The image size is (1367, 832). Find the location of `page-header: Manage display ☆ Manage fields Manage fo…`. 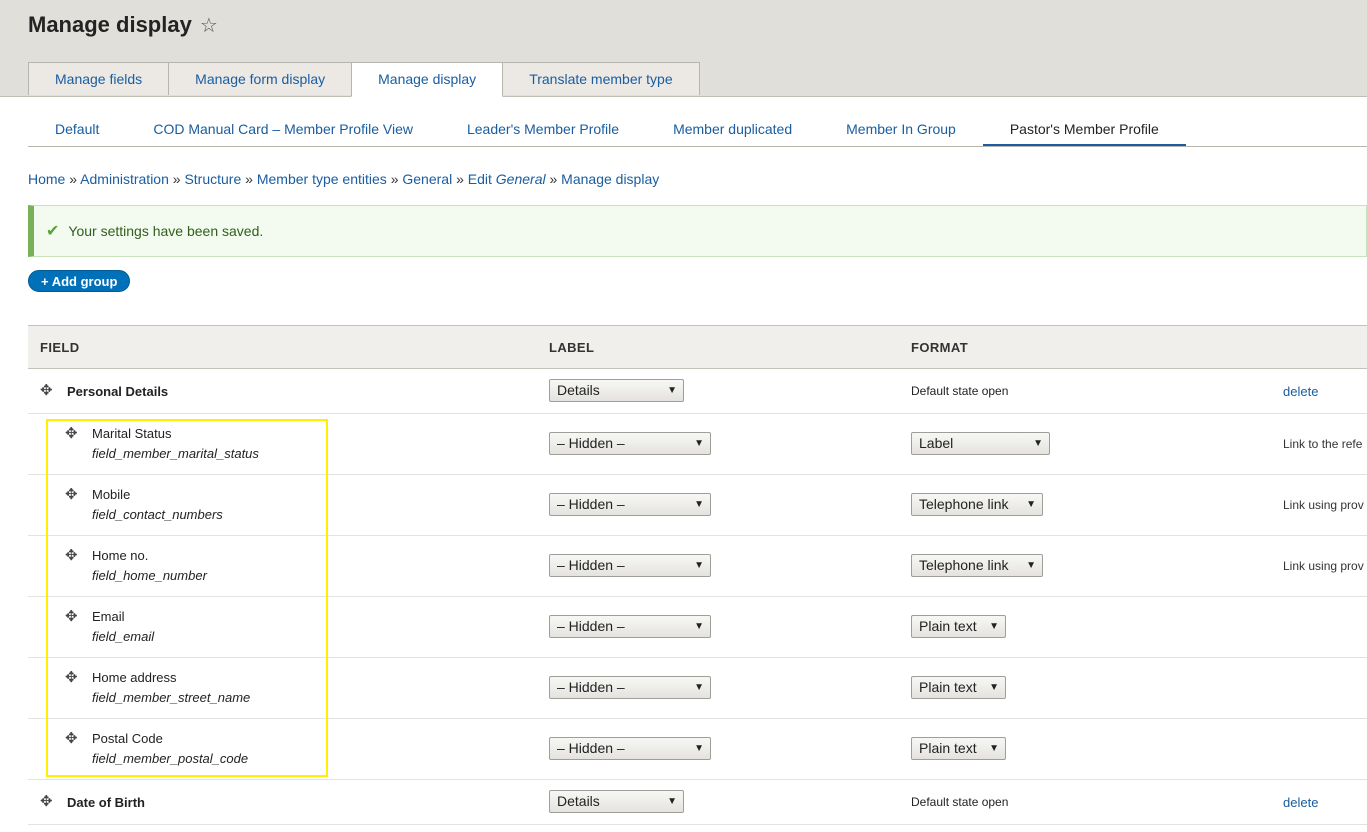

page-header: Manage display ☆ Manage fields Manage fo… is located at coordinates (683, 48).